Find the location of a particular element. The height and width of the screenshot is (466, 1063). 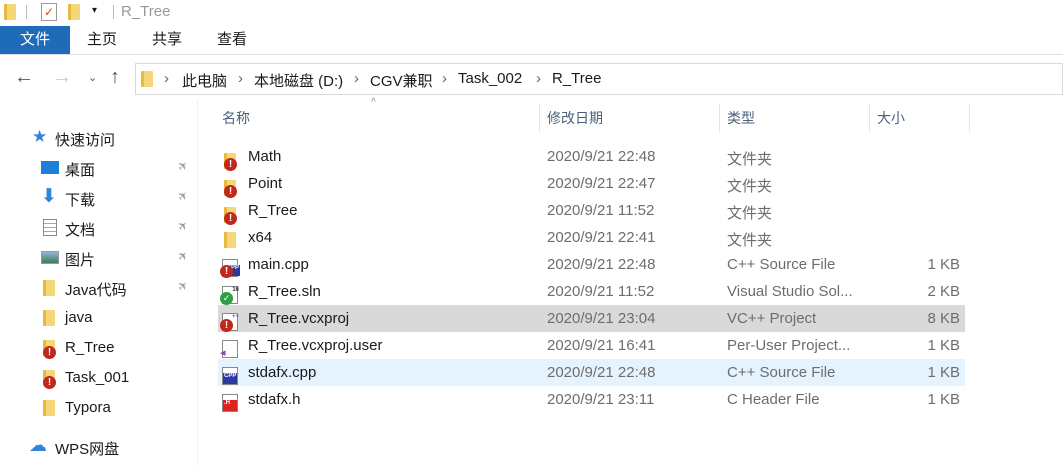

file-type: C++ Source File is located at coordinates (781, 372).